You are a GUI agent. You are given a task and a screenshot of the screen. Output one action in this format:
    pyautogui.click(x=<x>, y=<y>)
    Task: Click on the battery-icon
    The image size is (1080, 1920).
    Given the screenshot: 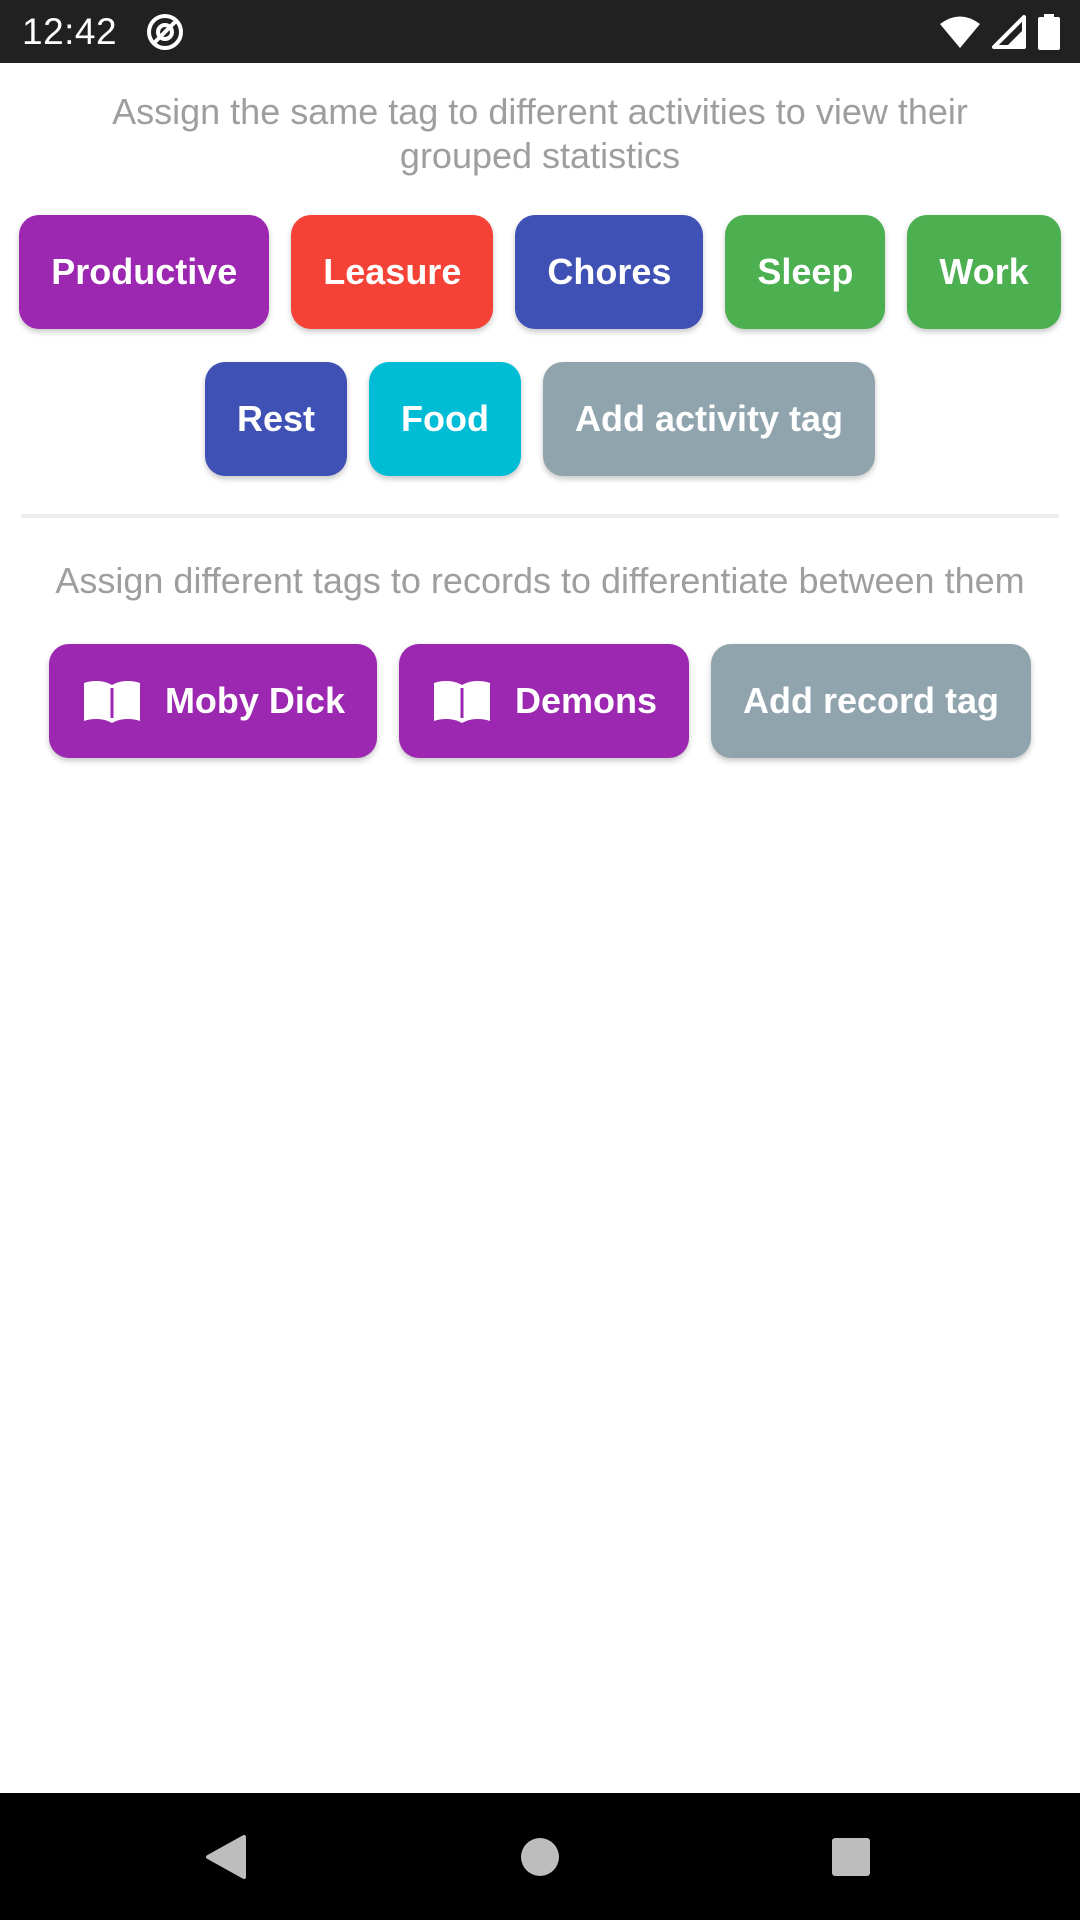 What is the action you would take?
    pyautogui.click(x=1049, y=31)
    